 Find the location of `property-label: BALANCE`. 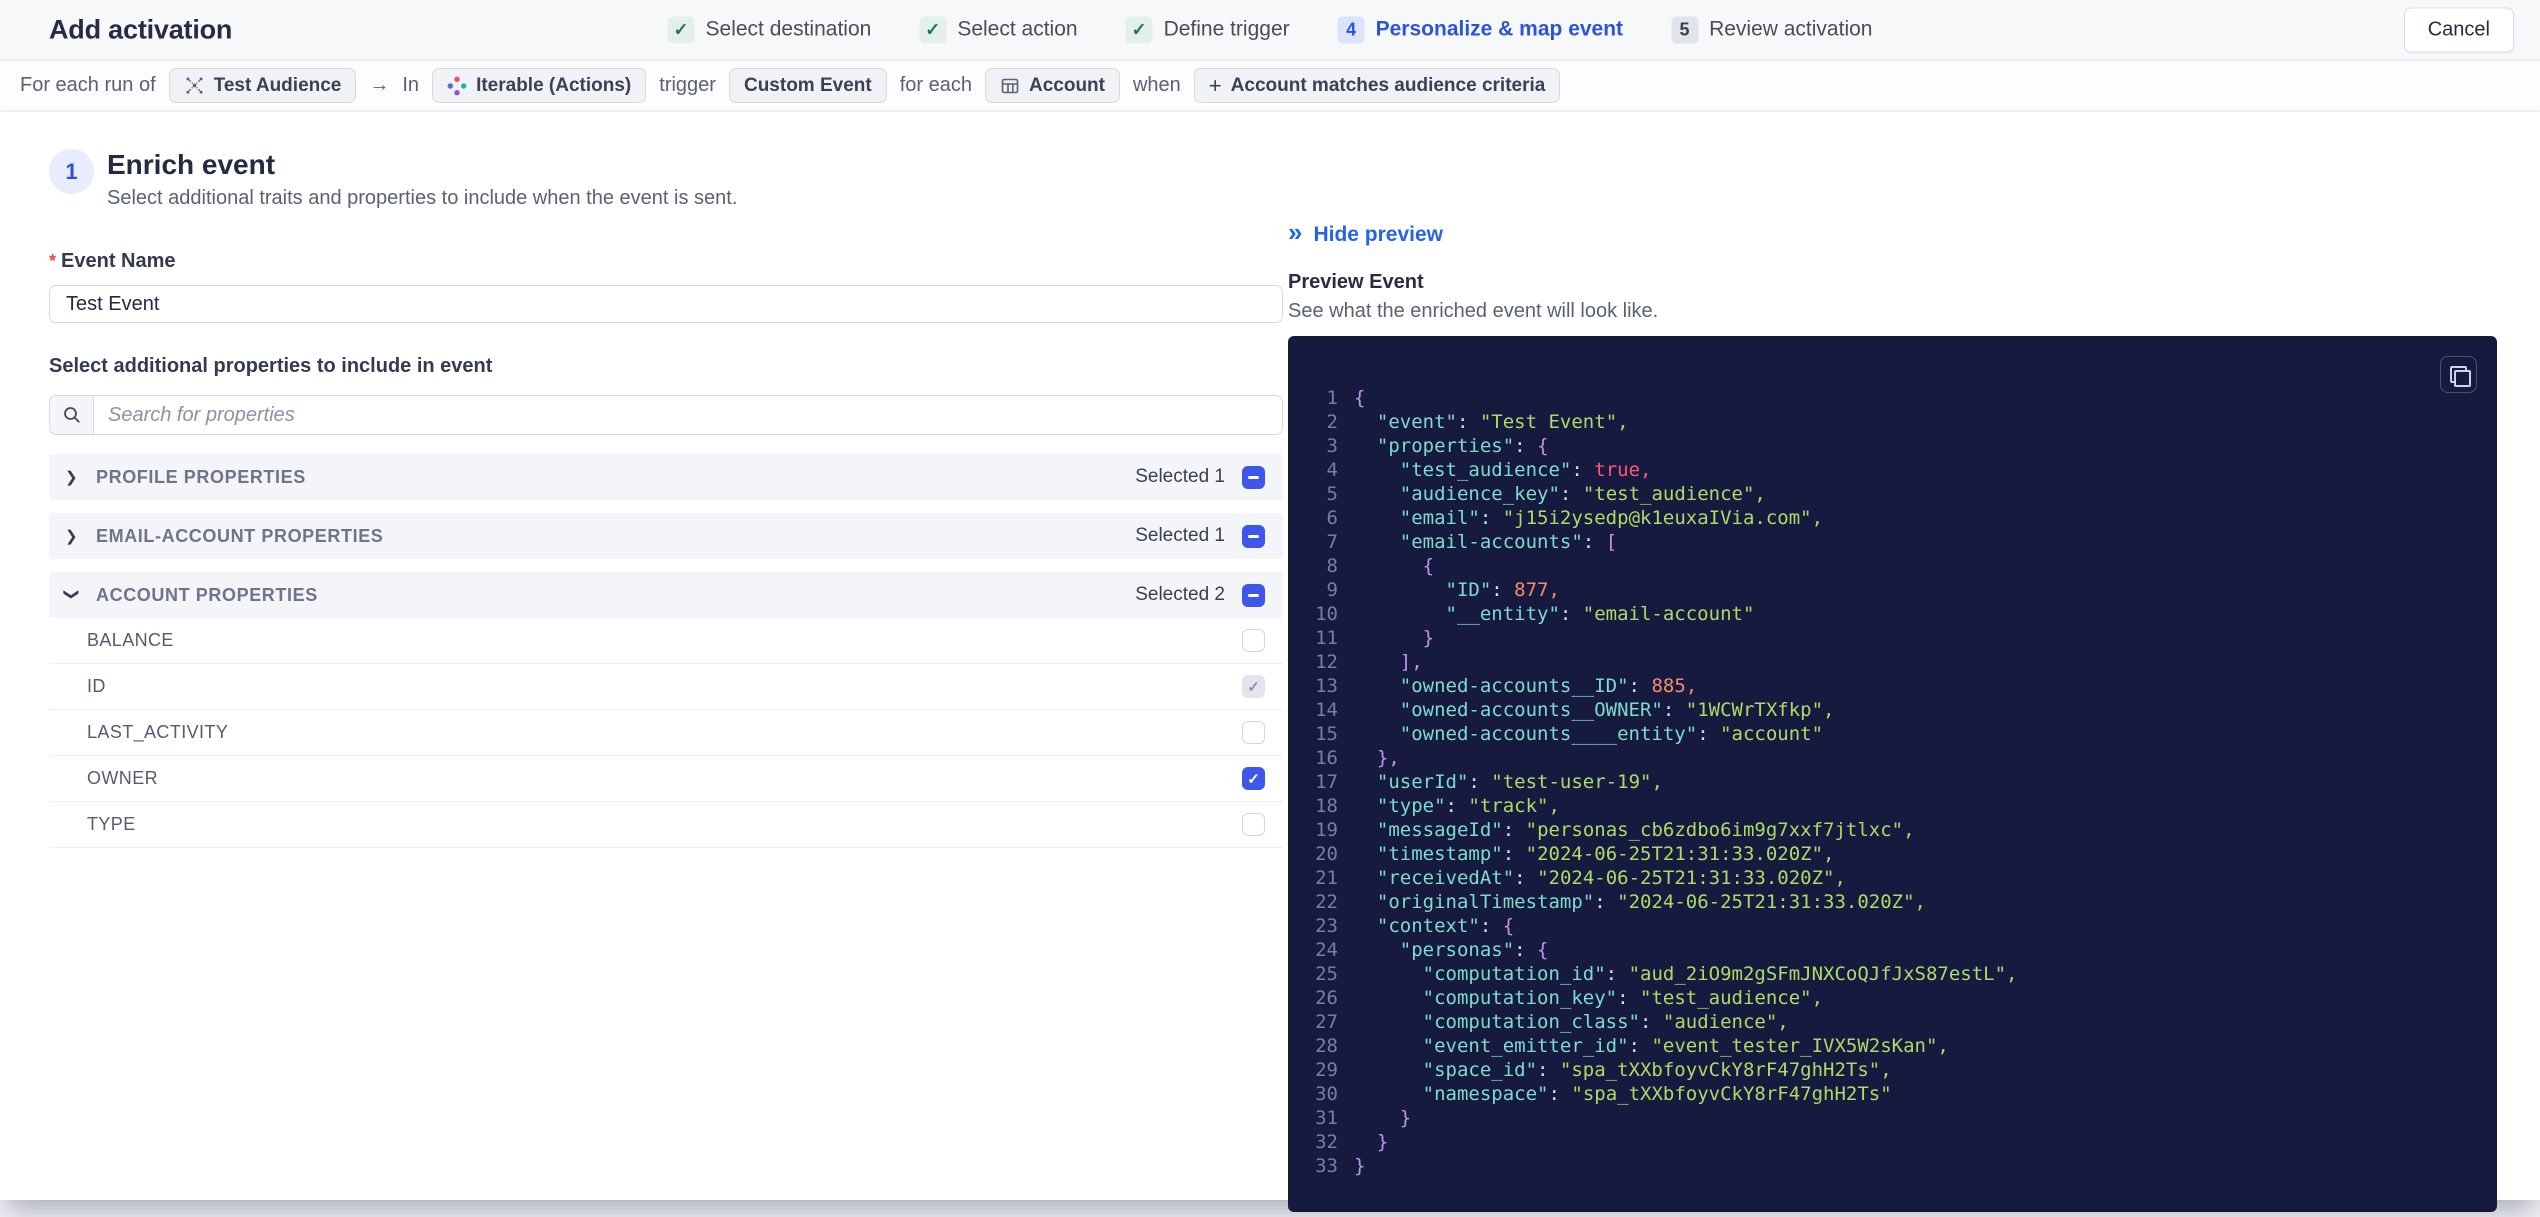

property-label: BALANCE is located at coordinates (130, 640).